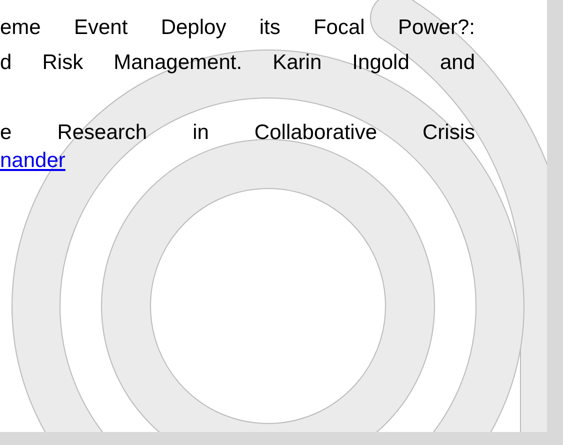 This screenshot has height=445, width=563. What do you see at coordinates (237, 133) in the screenshot?
I see `reference-text-line: e Research in Collaborative Crisis` at bounding box center [237, 133].